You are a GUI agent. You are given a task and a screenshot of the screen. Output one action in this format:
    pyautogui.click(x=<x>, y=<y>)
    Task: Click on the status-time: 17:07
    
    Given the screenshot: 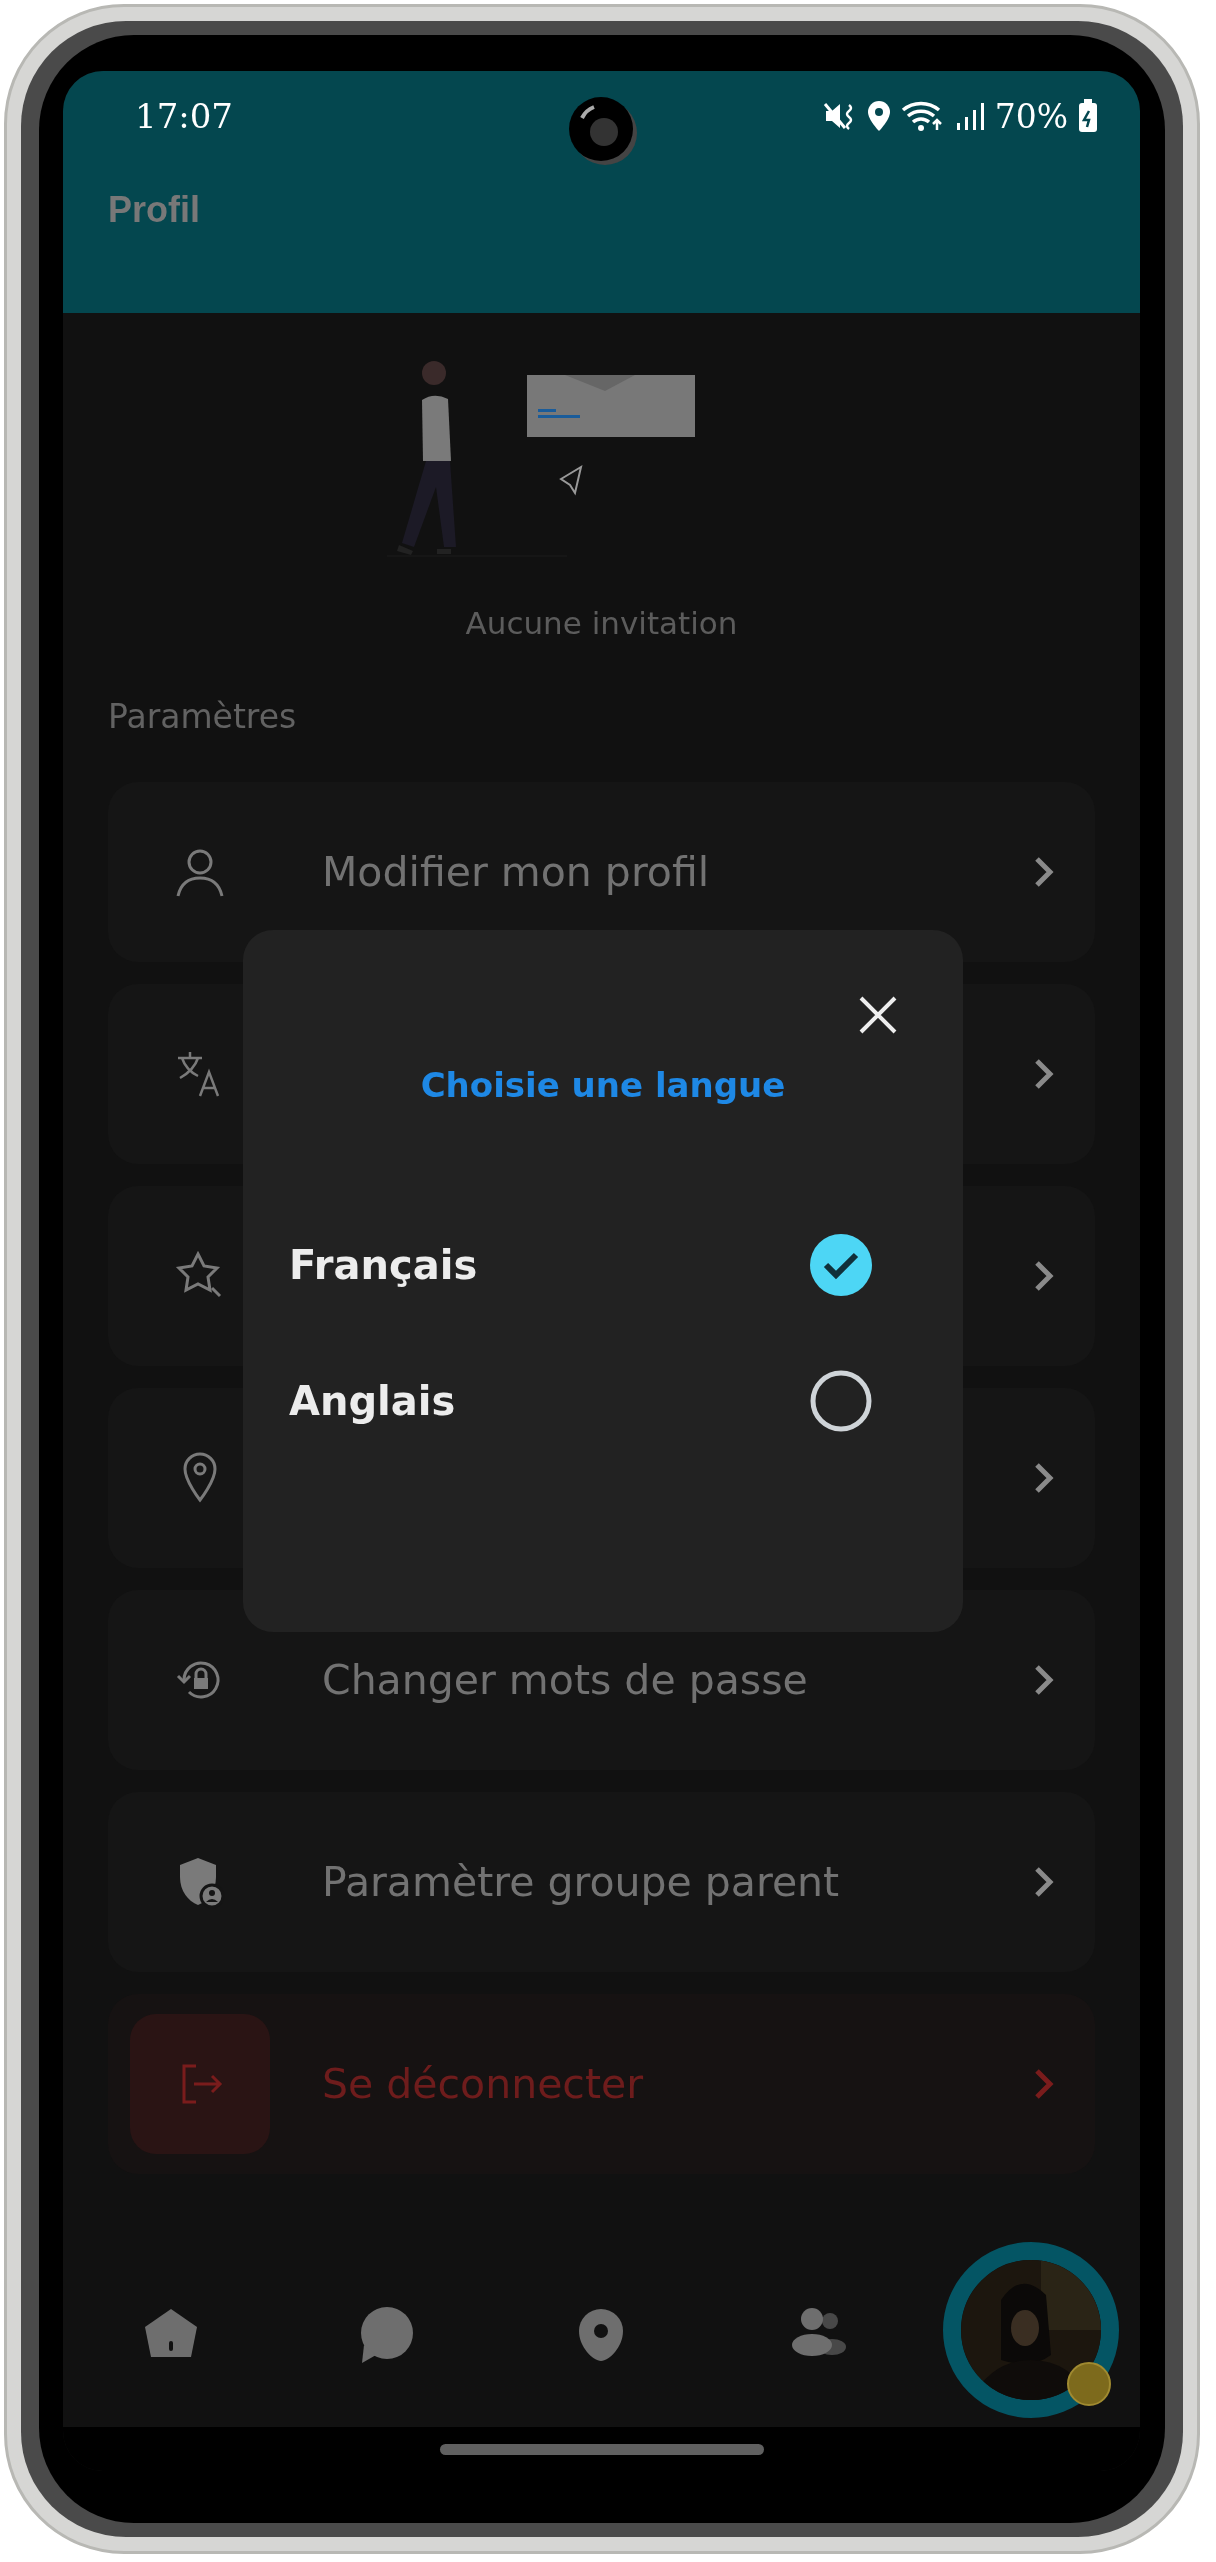 What is the action you would take?
    pyautogui.click(x=184, y=116)
    